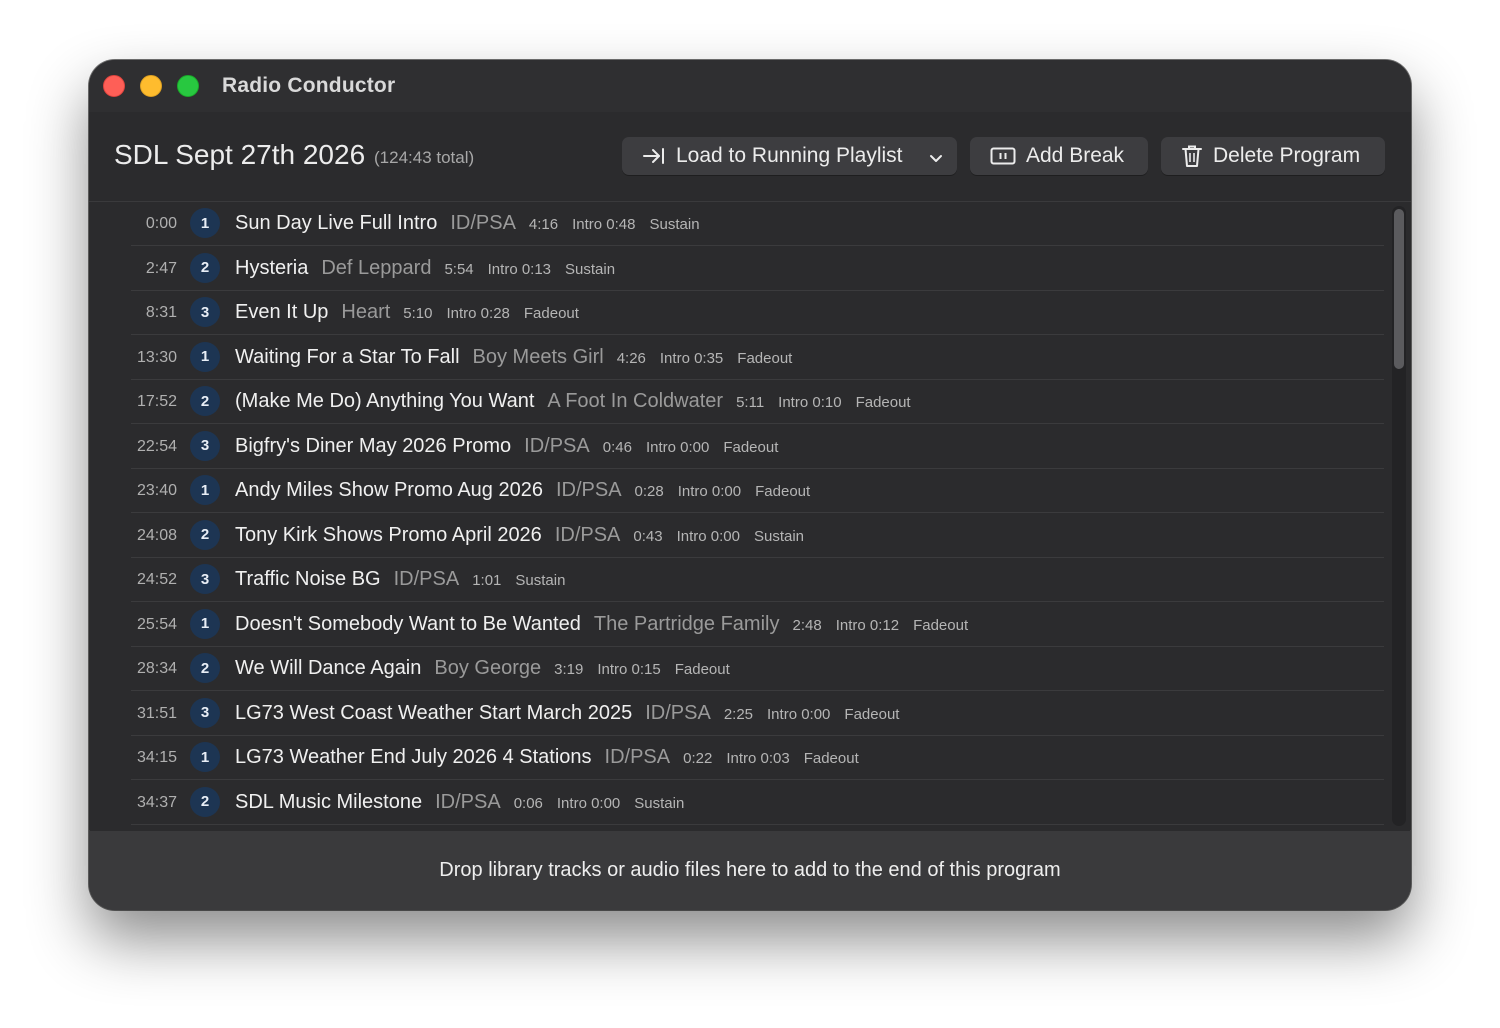 Image resolution: width=1500 pixels, height=1028 pixels. I want to click on delete-program-button: Delete Program, so click(1273, 156).